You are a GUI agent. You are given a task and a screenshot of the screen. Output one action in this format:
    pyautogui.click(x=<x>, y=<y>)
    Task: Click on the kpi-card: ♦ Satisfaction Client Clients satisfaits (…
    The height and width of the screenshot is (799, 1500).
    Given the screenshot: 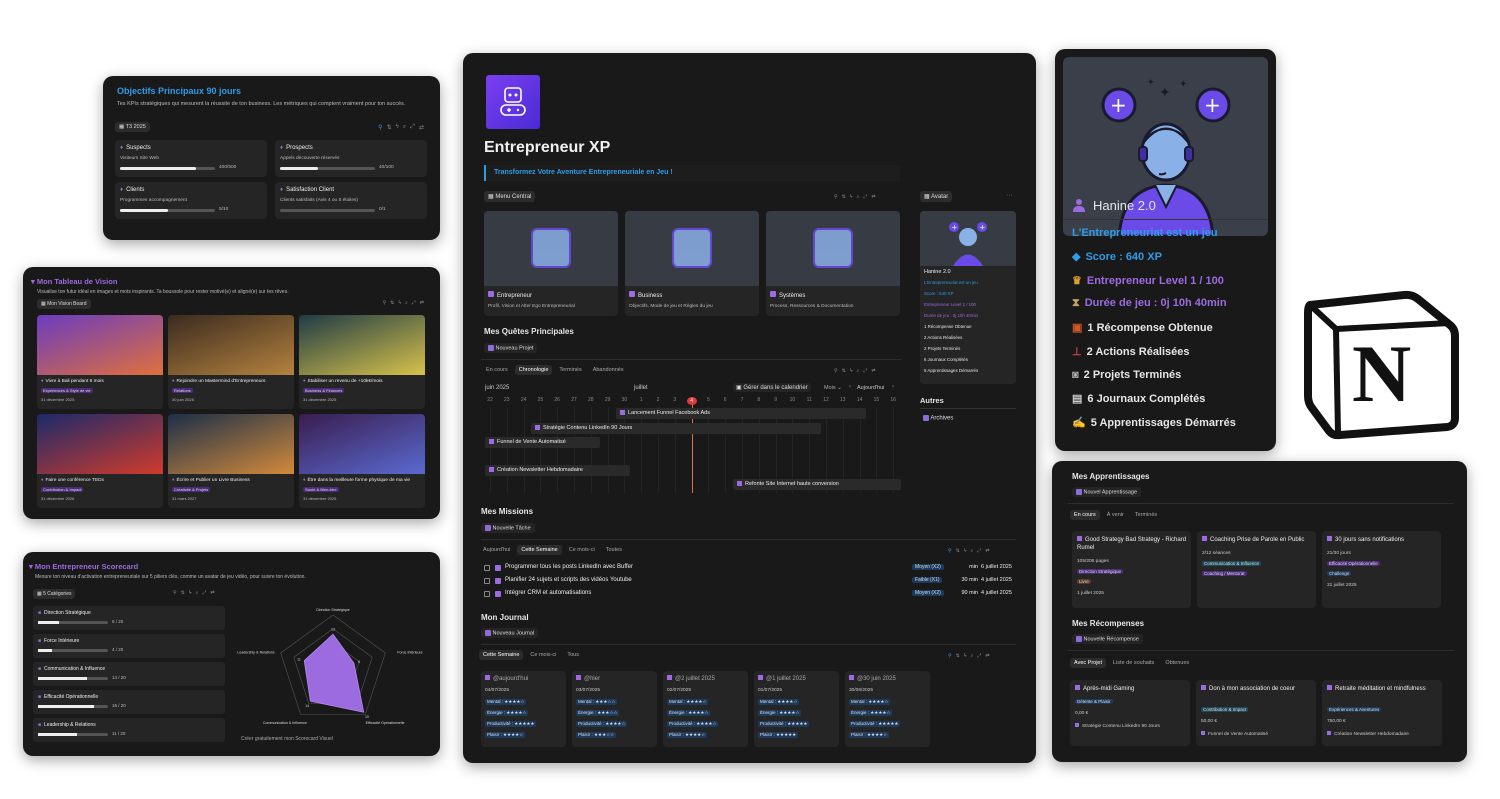 What is the action you would take?
    pyautogui.click(x=351, y=200)
    